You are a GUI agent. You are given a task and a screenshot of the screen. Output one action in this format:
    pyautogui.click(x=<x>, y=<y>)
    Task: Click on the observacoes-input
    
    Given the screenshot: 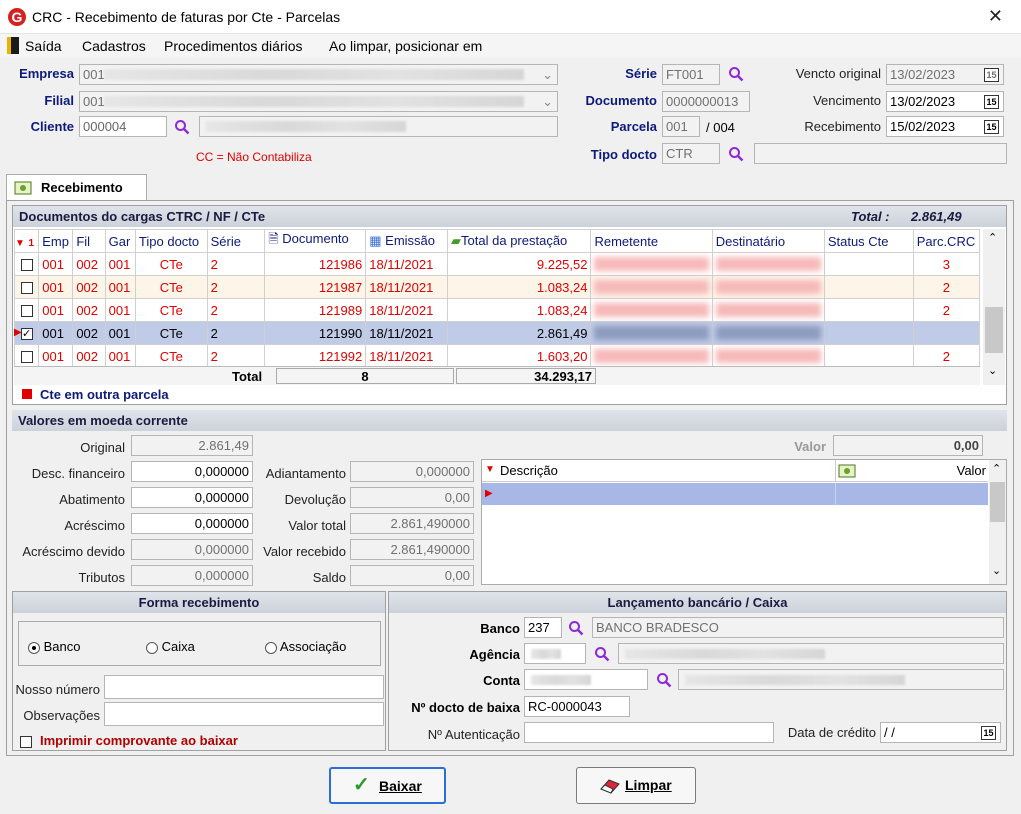 What is the action you would take?
    pyautogui.click(x=244, y=714)
    